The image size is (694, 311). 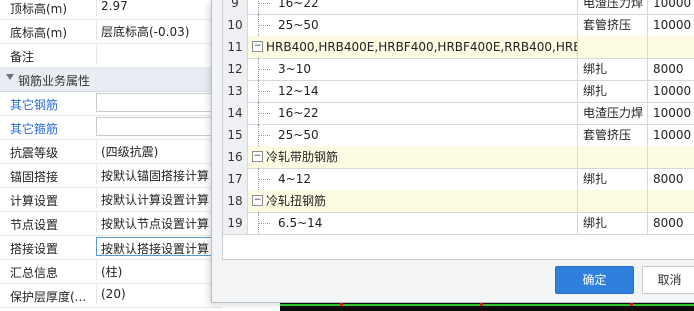 What do you see at coordinates (298, 91) in the screenshot?
I see `diameter-range: 12~14` at bounding box center [298, 91].